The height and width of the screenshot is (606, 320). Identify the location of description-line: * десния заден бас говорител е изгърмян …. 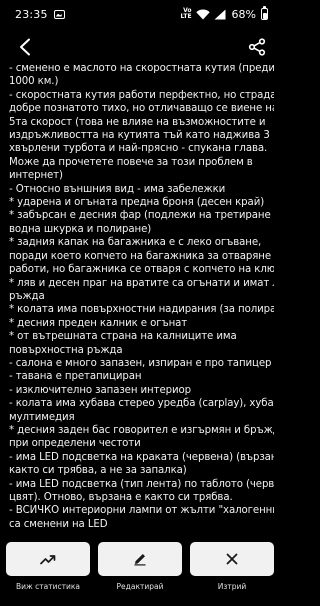
(141, 430).